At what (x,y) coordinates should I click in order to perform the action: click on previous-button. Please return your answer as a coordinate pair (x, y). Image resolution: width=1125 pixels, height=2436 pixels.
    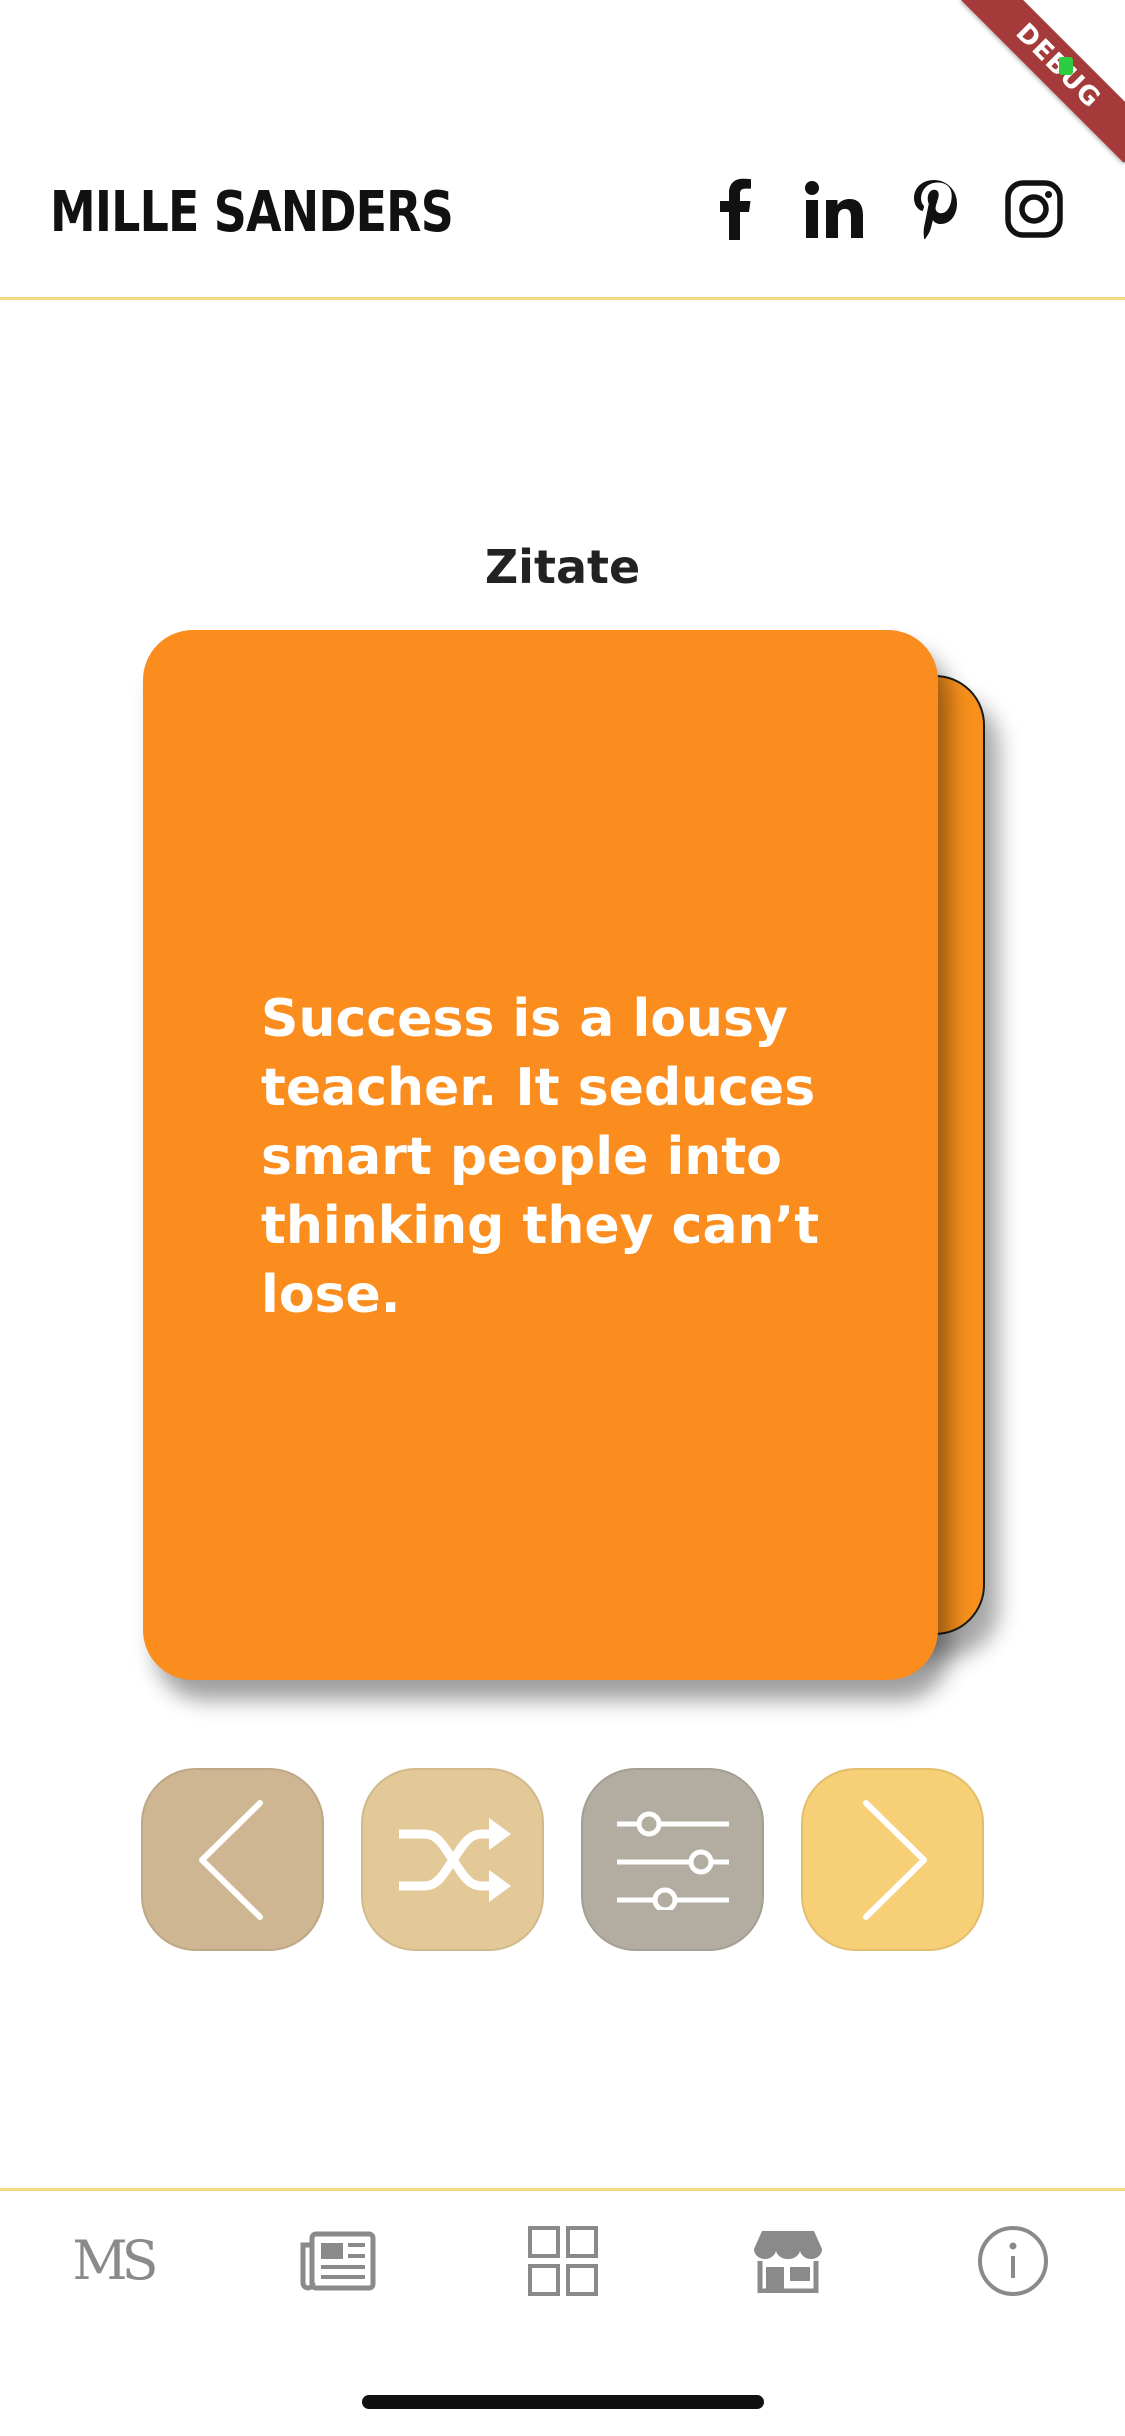
    Looking at the image, I should click on (232, 1859).